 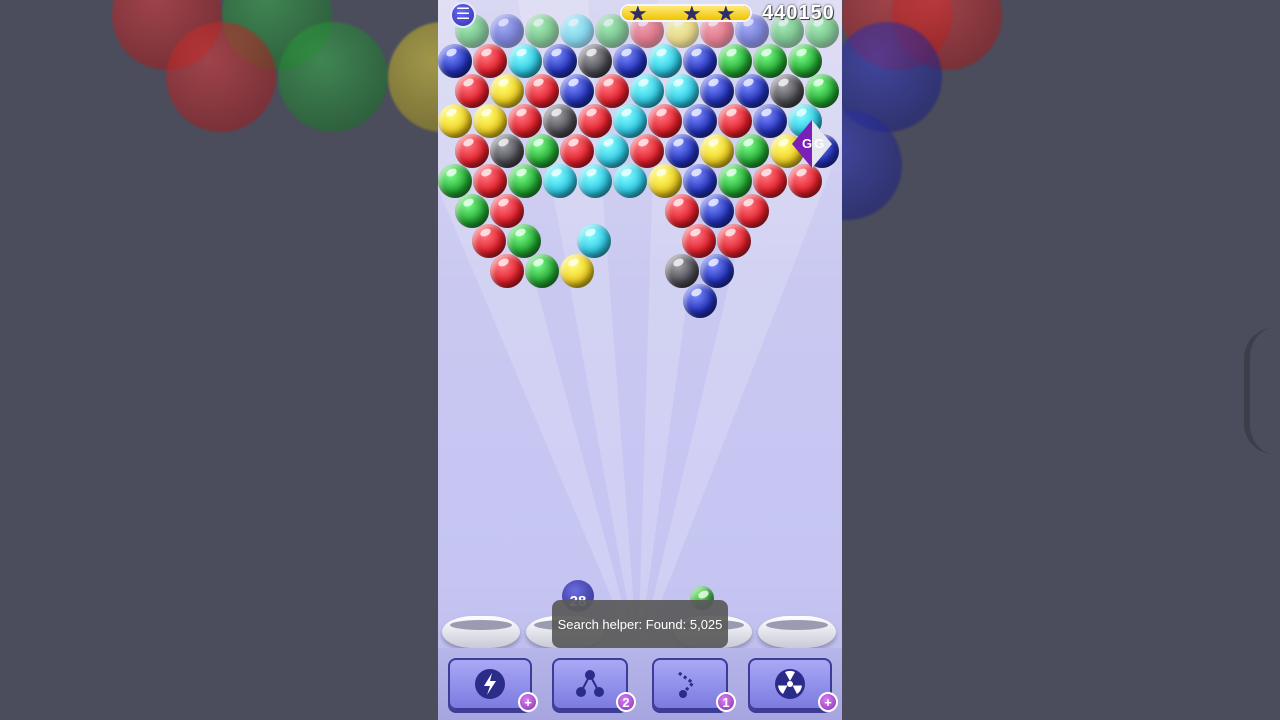 I want to click on hamburger-icon: ☰, so click(x=463, y=14).